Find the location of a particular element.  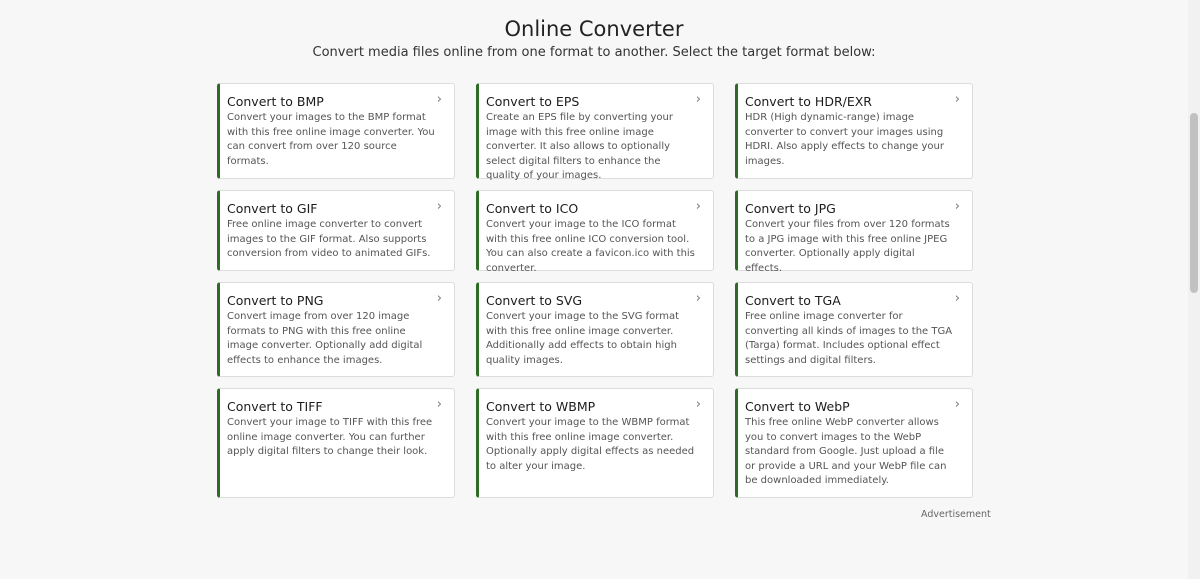

card-title: Convert to TIFF is located at coordinates (275, 406).